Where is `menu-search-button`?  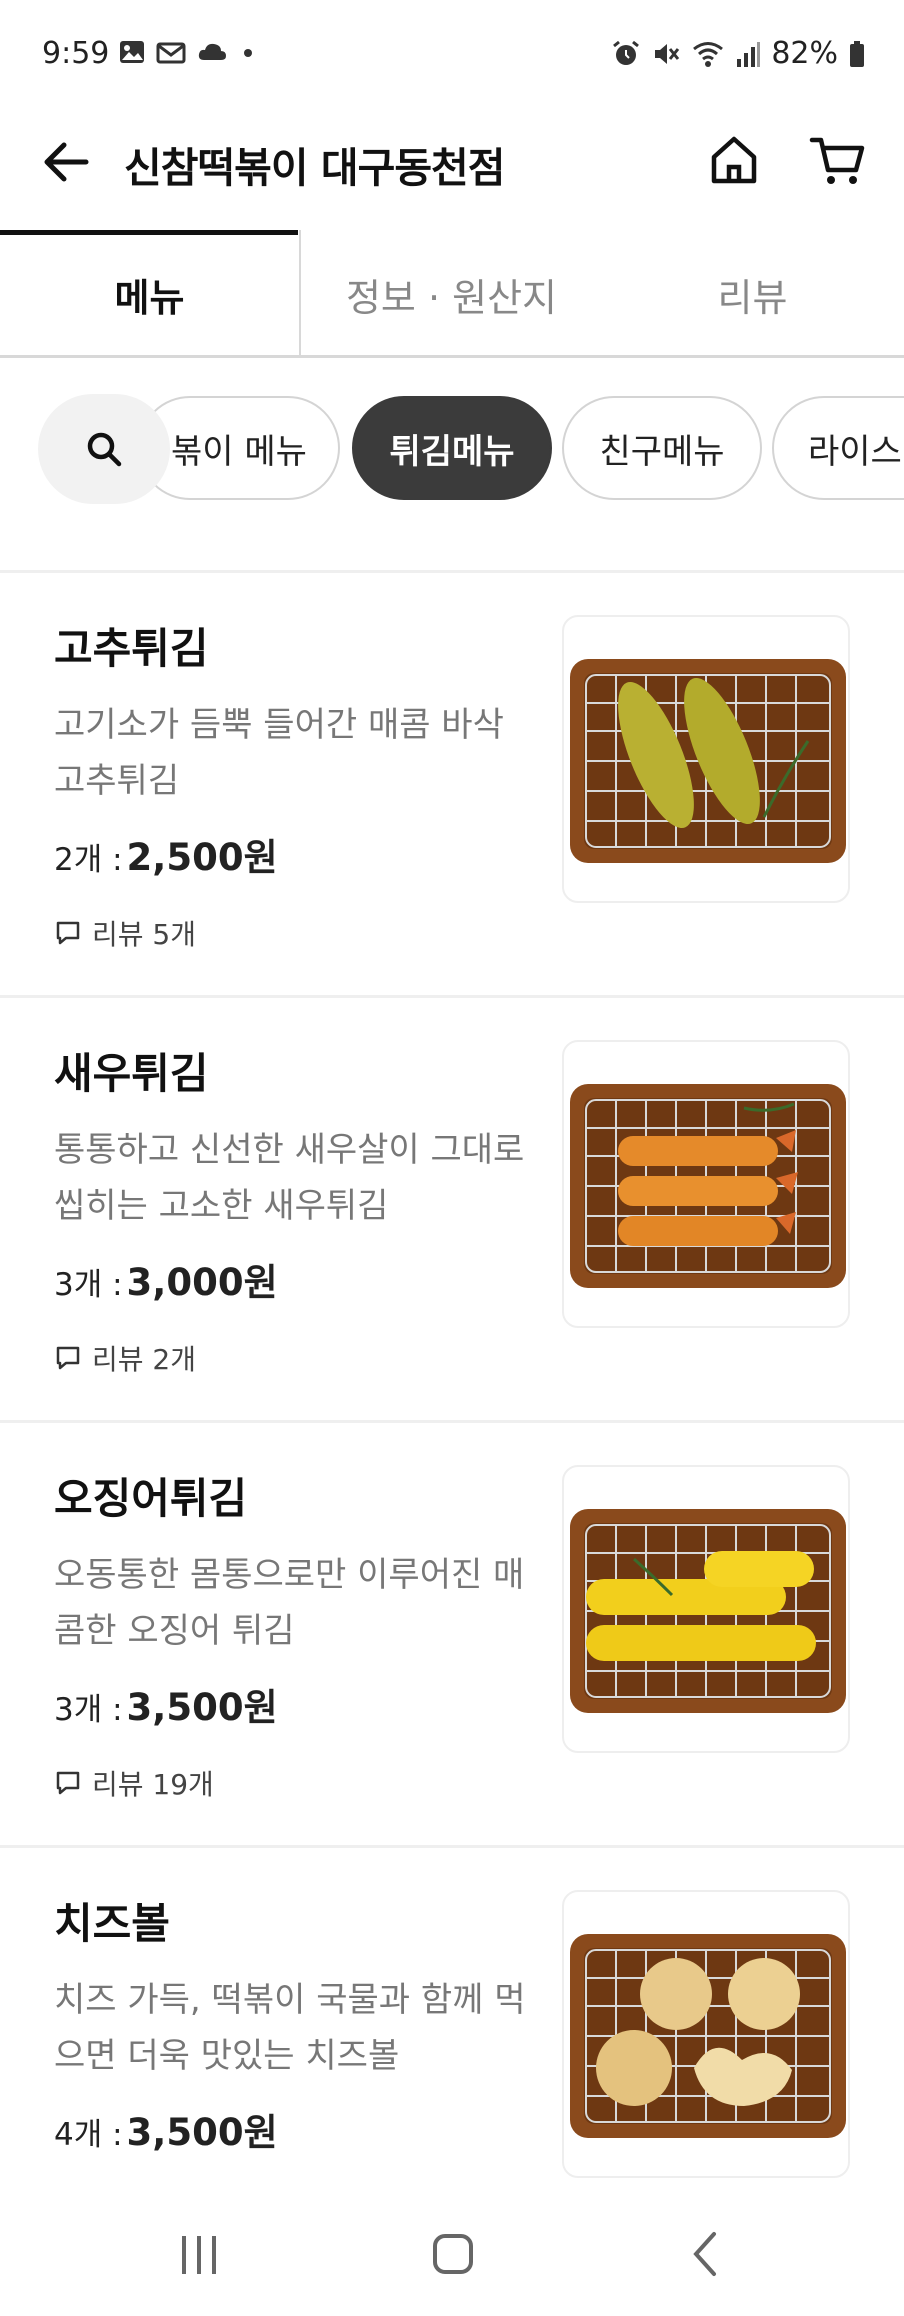 menu-search-button is located at coordinates (104, 449).